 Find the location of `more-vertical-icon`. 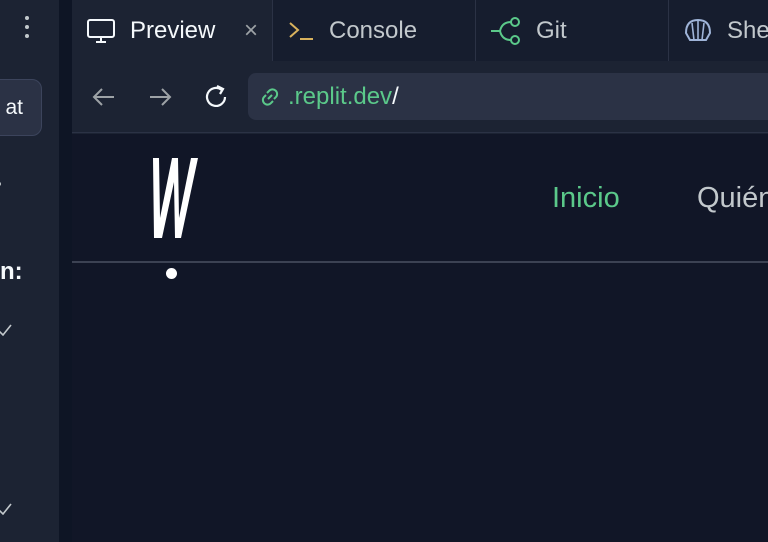

more-vertical-icon is located at coordinates (27, 30).